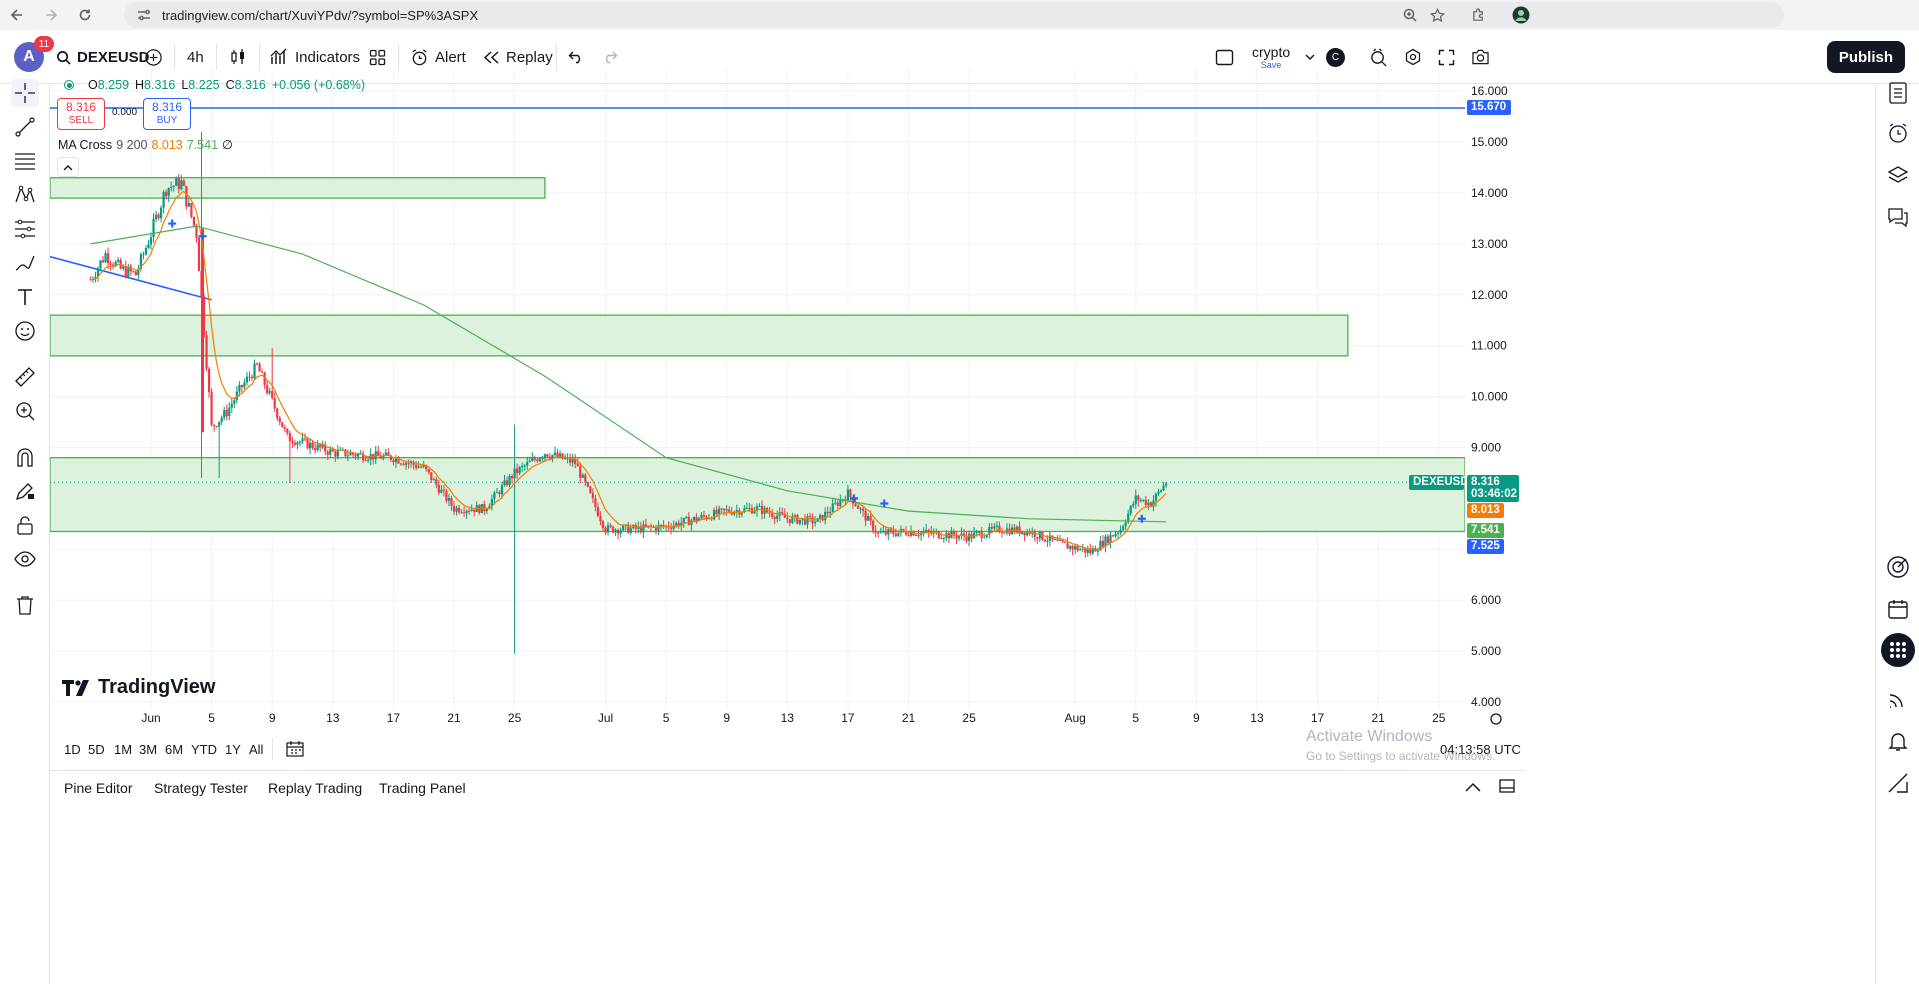  I want to click on drawing-mode-tool, so click(25, 491).